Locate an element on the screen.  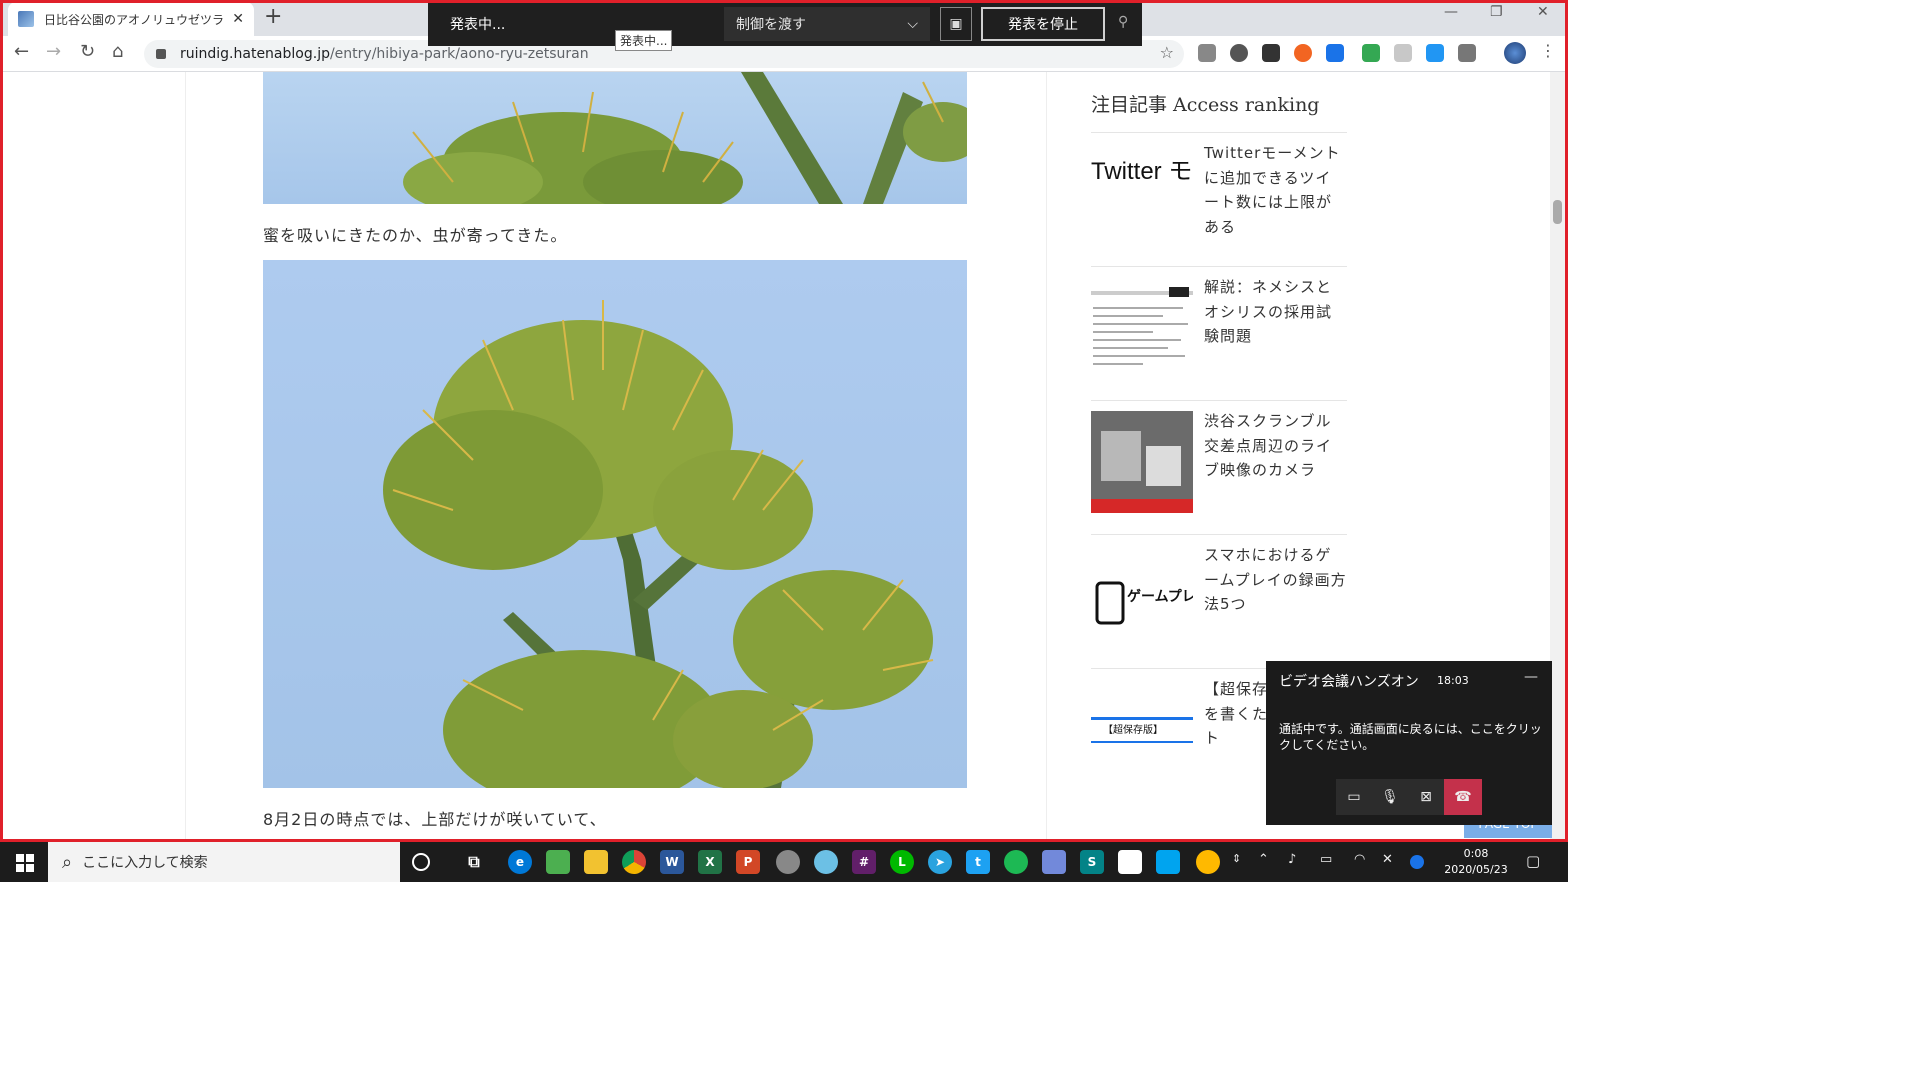
ranking-thumbnail: Twitter モーメントの 上限 is located at coordinates (1142, 194).